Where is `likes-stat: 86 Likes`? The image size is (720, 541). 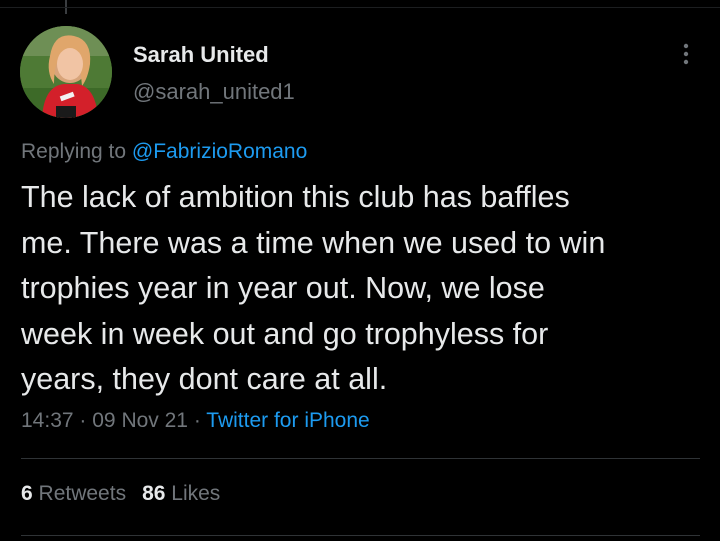
likes-stat: 86 Likes is located at coordinates (181, 493).